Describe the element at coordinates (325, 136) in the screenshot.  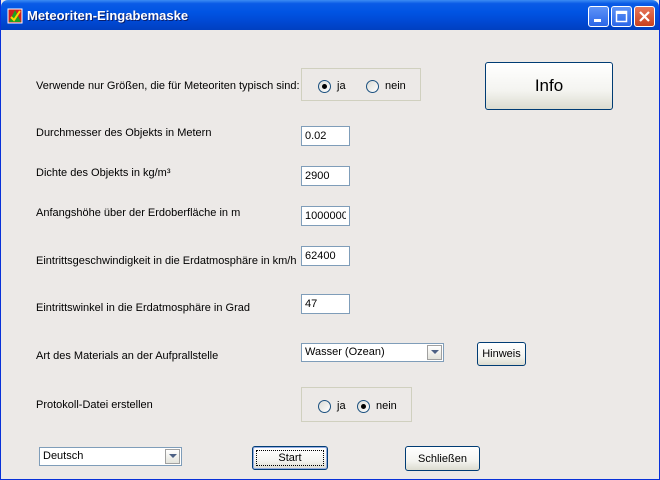
I see `diameter-input` at that location.